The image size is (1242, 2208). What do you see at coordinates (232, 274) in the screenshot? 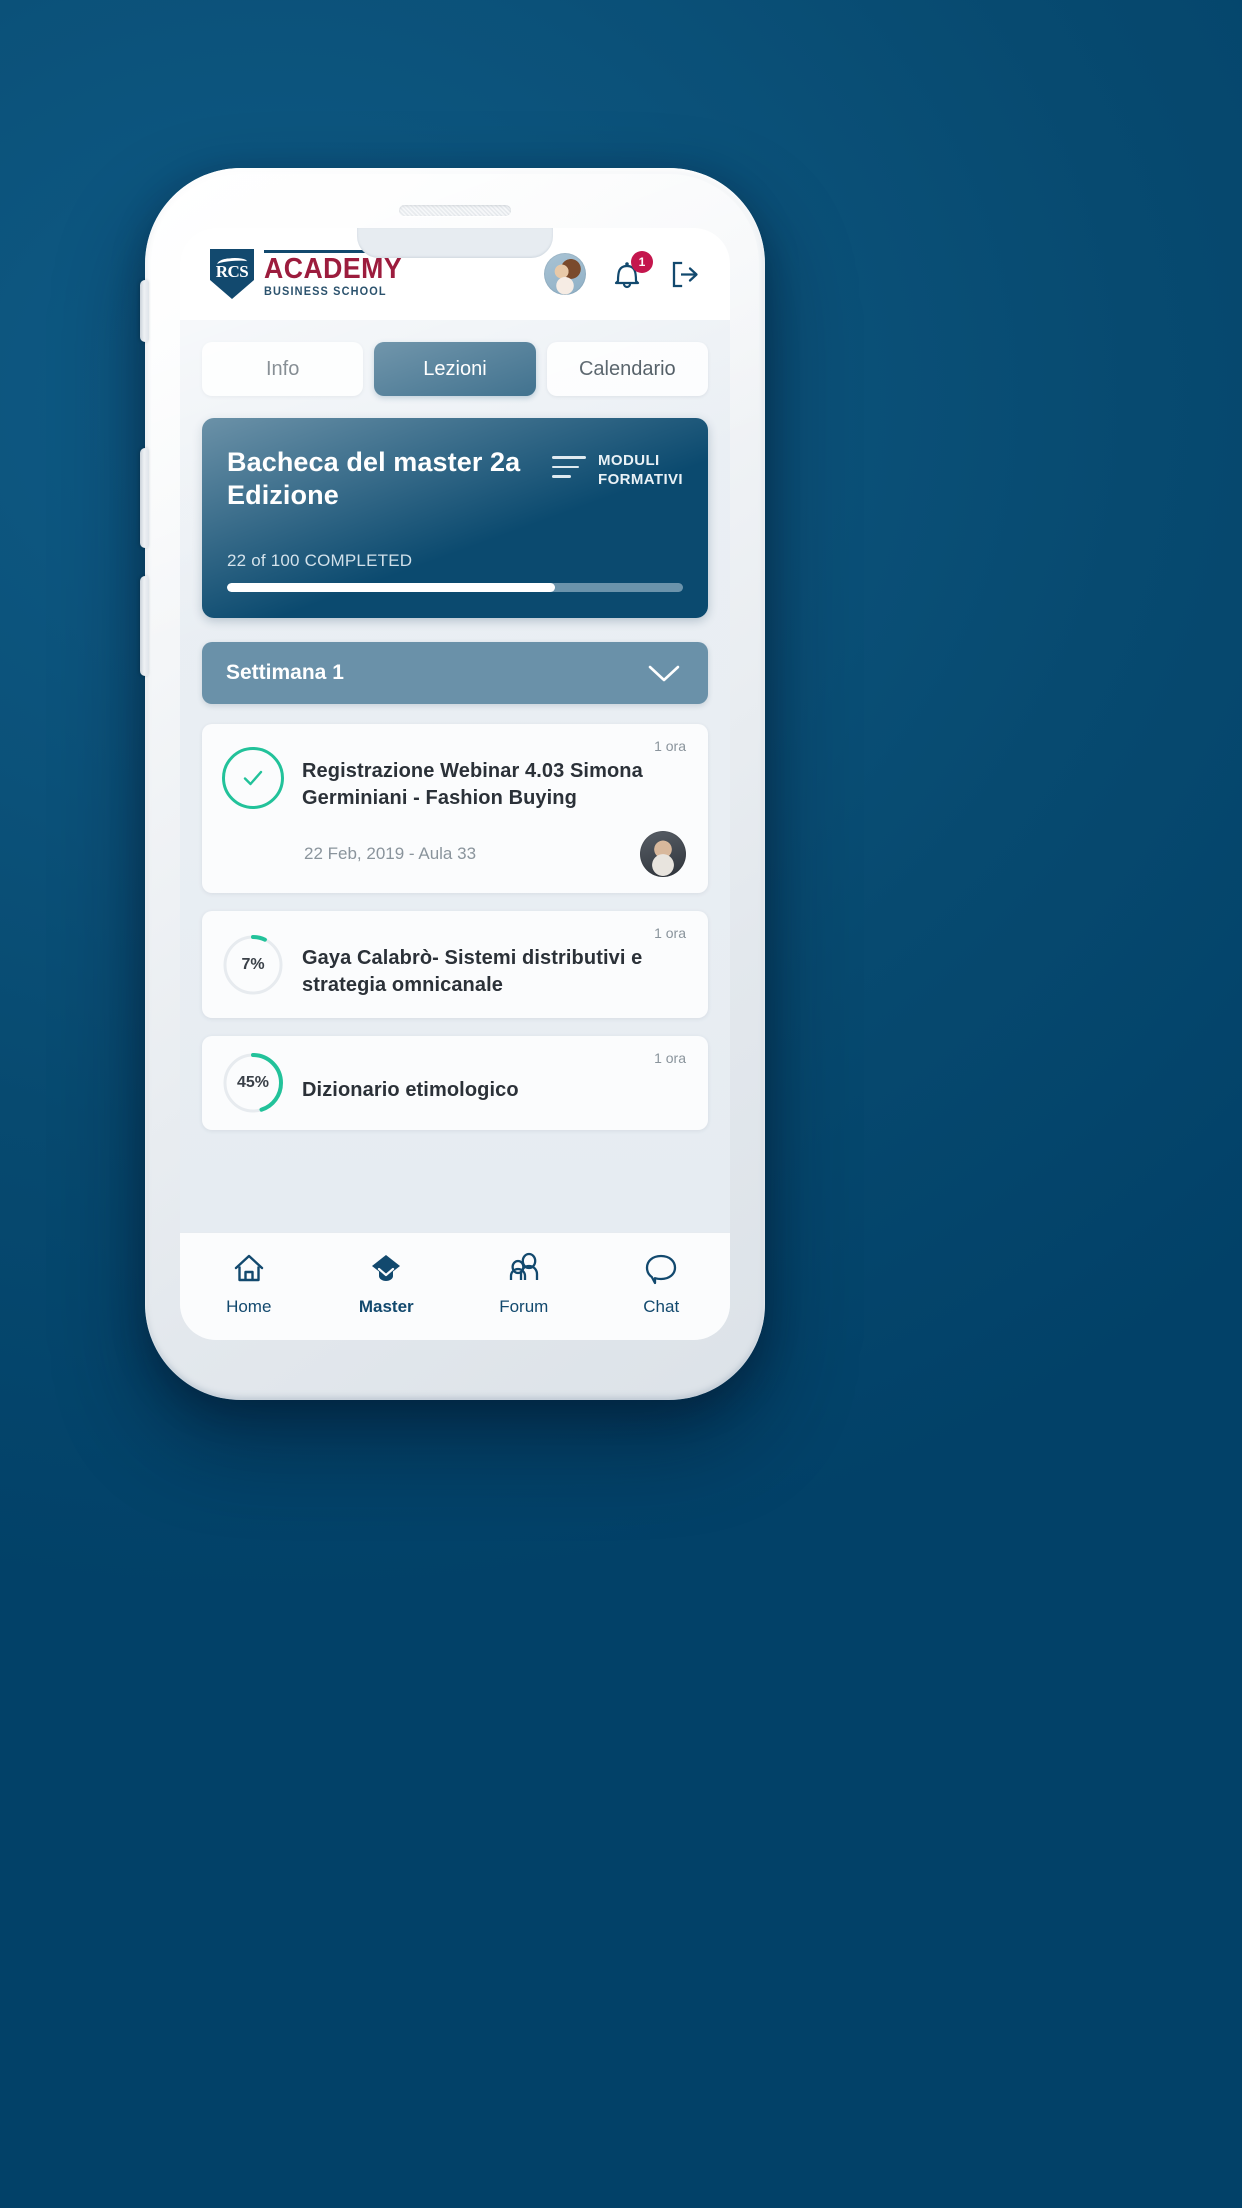
I see `rcs-shield-icon: RCS` at bounding box center [232, 274].